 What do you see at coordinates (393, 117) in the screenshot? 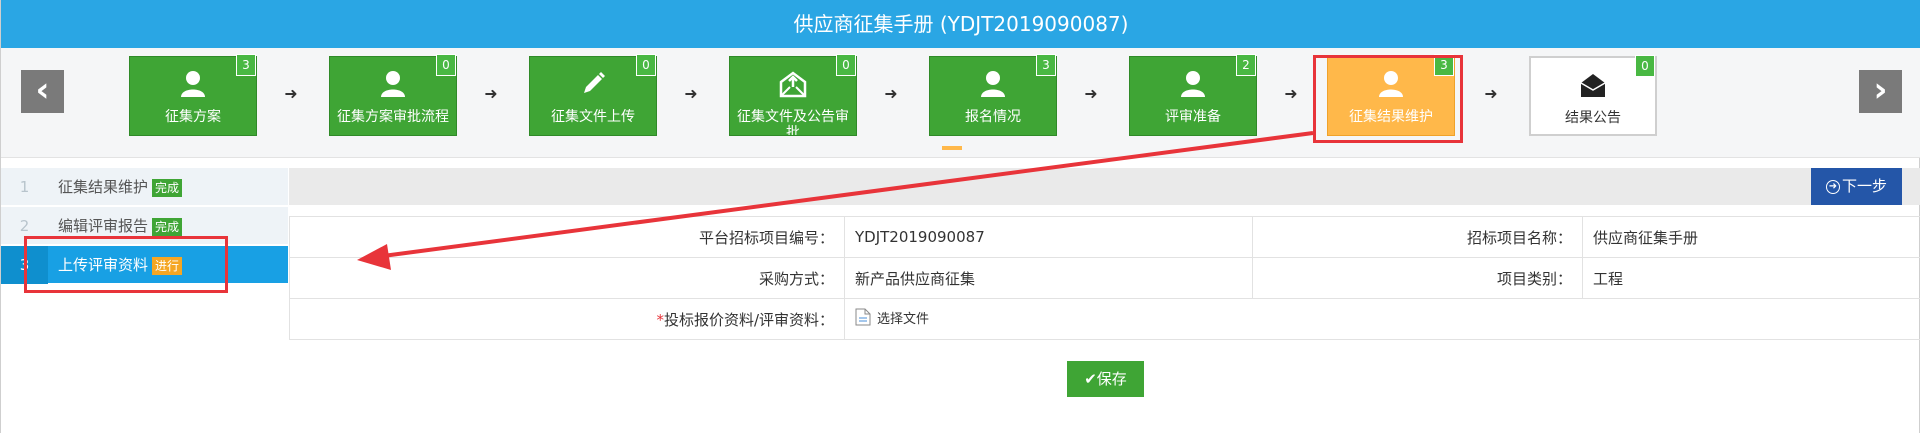
I see `step-label: 征集方案审批流程` at bounding box center [393, 117].